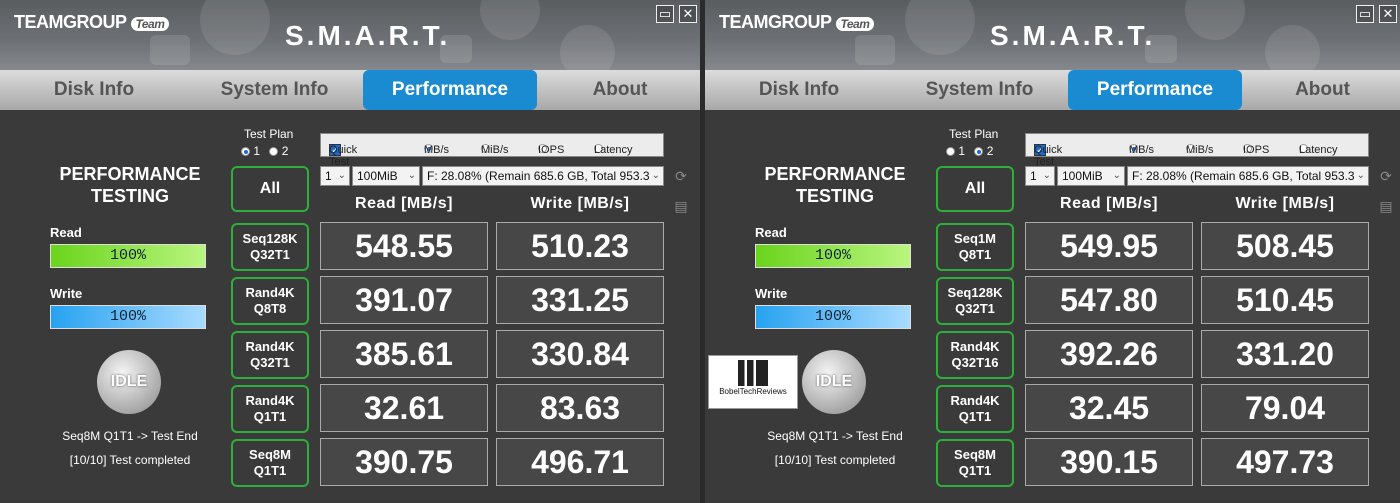 The width and height of the screenshot is (1400, 503). What do you see at coordinates (1285, 246) in the screenshot?
I see `write-value-row-1: 508.45` at bounding box center [1285, 246].